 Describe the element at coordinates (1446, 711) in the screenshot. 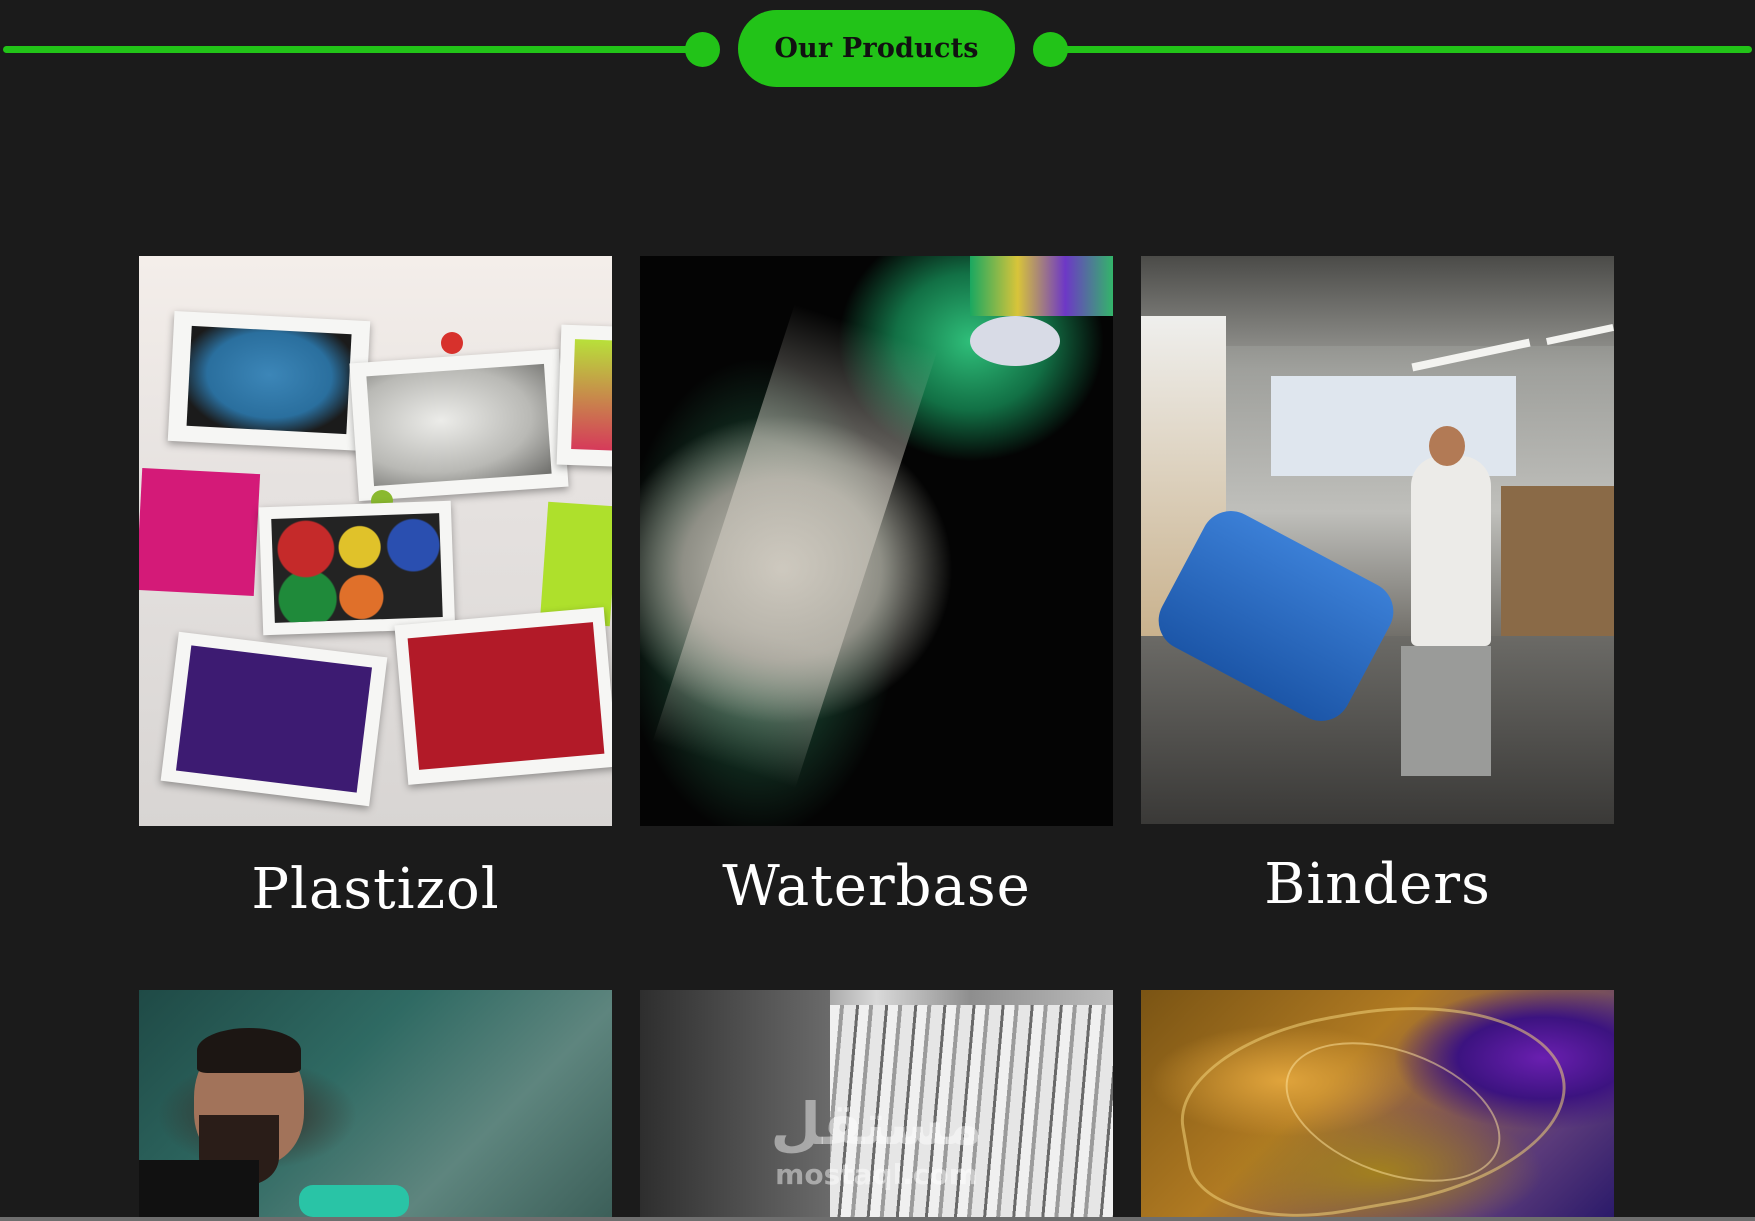

I see `worker-legs-icon` at that location.